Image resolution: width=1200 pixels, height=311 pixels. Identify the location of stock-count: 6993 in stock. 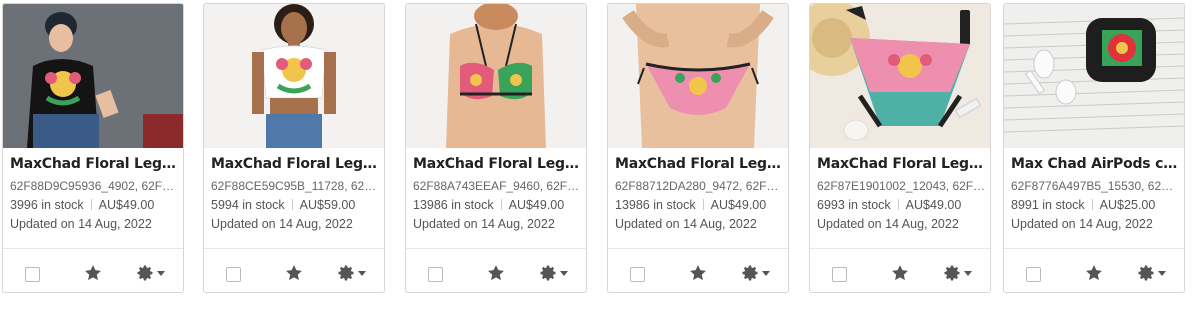
(854, 205).